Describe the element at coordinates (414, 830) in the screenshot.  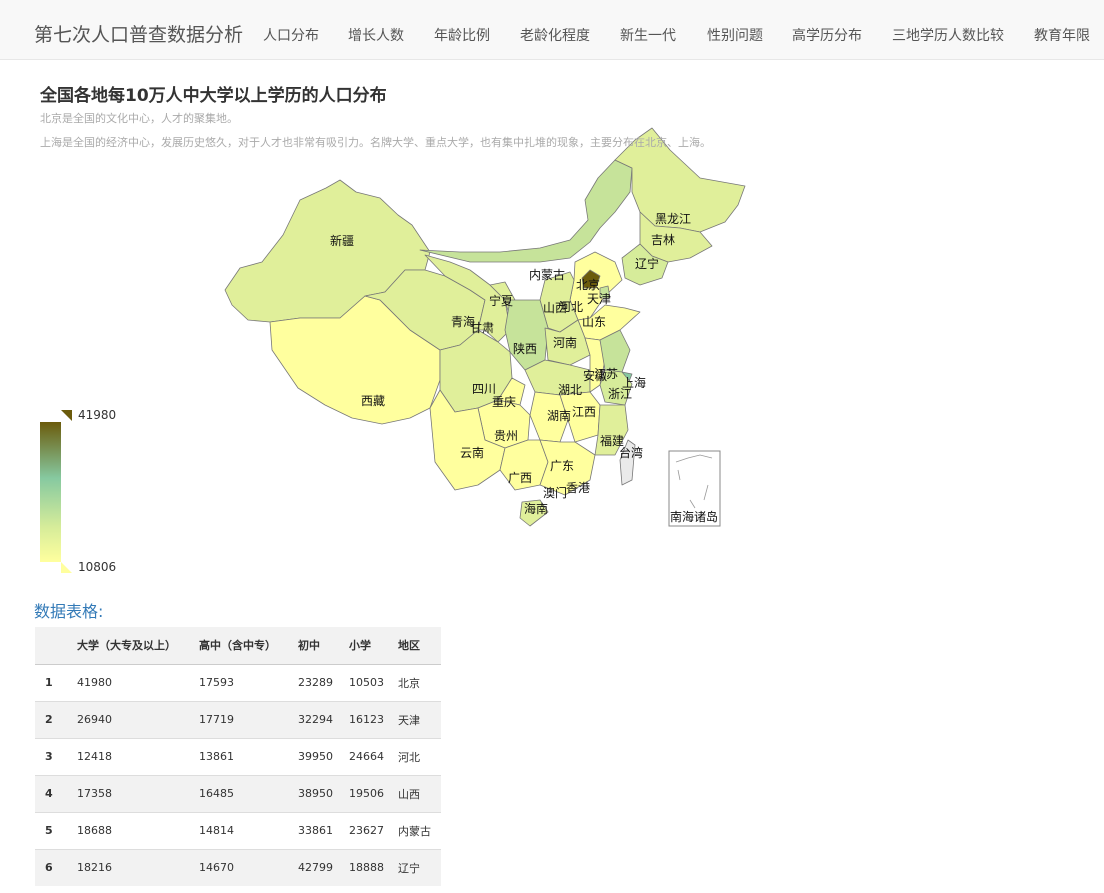
I see `table-cell-region: 内蒙古` at that location.